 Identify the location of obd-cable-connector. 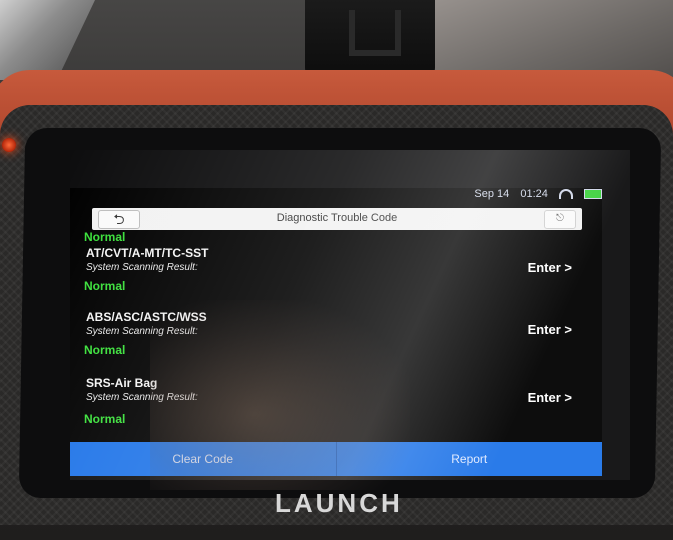
(370, 39).